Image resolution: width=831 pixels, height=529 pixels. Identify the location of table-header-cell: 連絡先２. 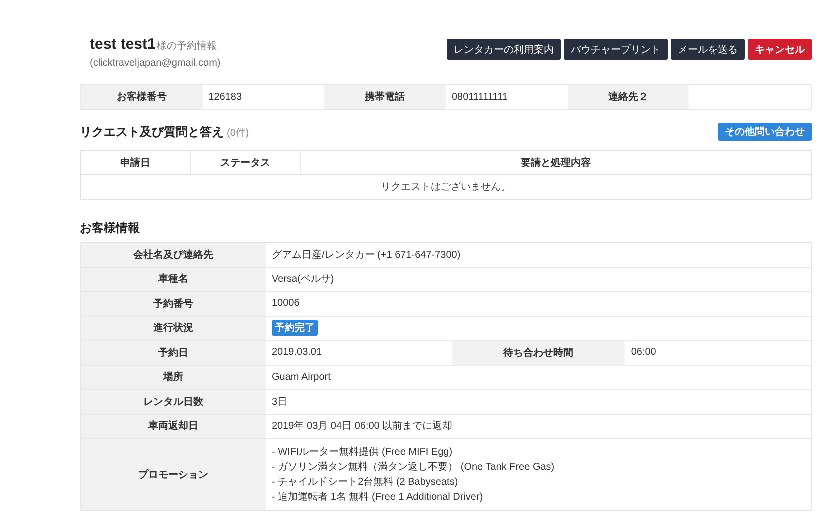
(629, 97).